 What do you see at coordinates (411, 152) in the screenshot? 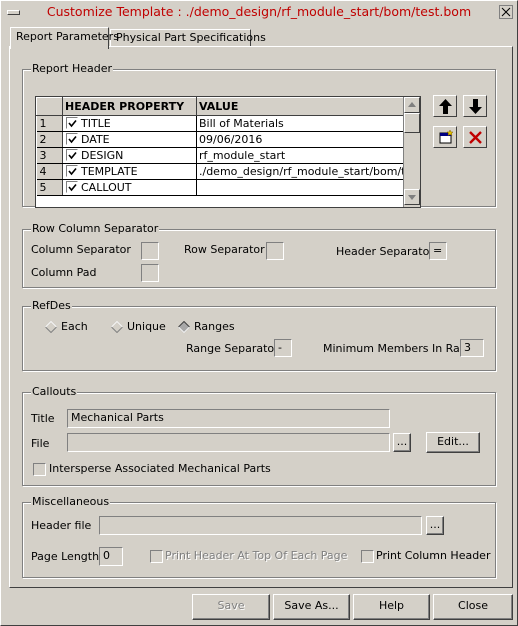
I see `table-vertical-scrollbar` at bounding box center [411, 152].